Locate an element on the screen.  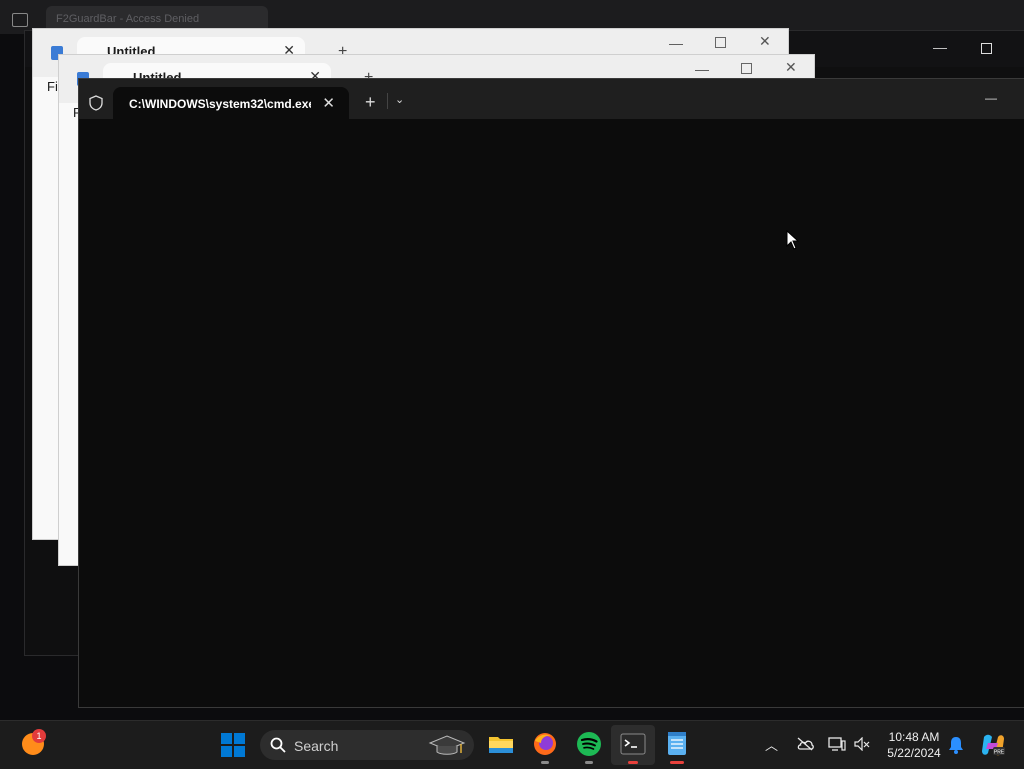
volume-muted-icon is located at coordinates (862, 744).